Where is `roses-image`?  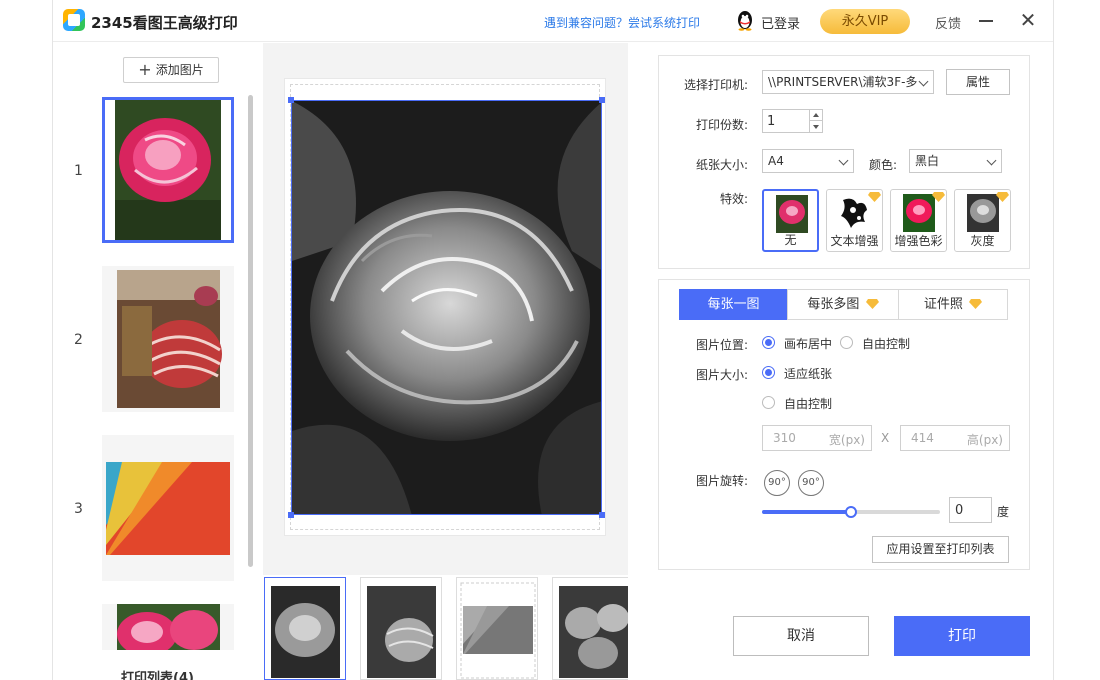 roses-image is located at coordinates (168, 627).